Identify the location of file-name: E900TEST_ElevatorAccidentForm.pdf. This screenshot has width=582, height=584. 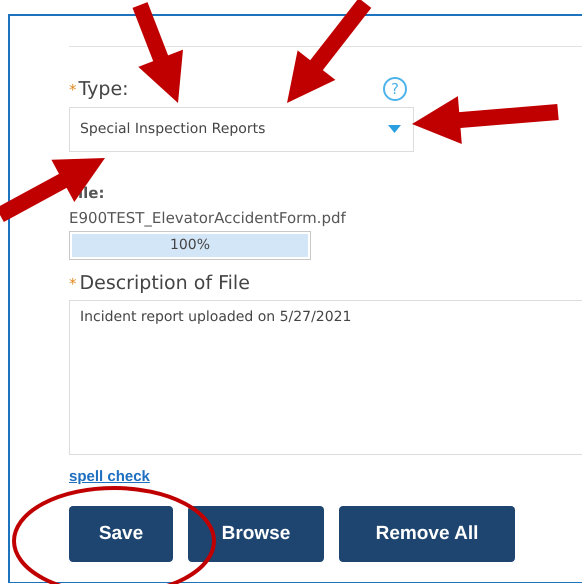
(208, 217).